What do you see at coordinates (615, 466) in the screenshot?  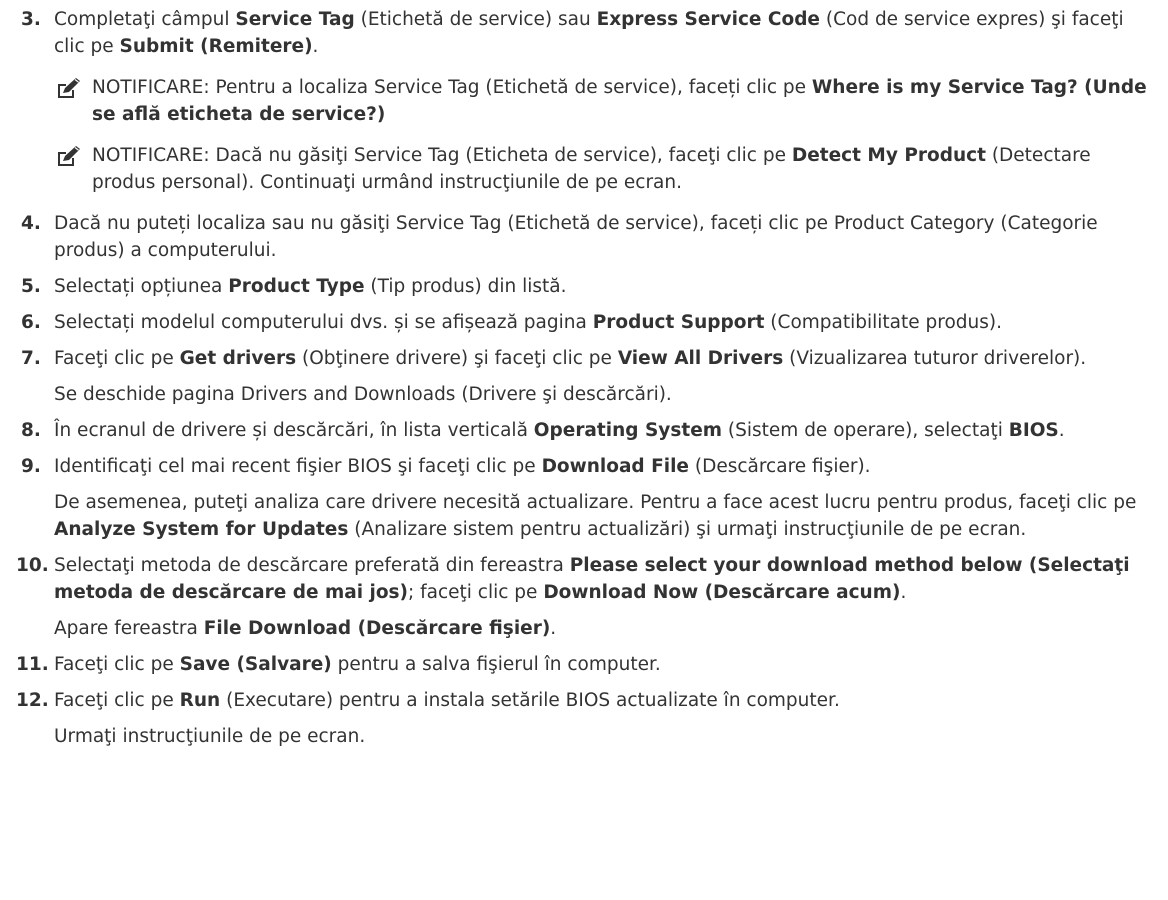 I see `bold-term: Download File` at bounding box center [615, 466].